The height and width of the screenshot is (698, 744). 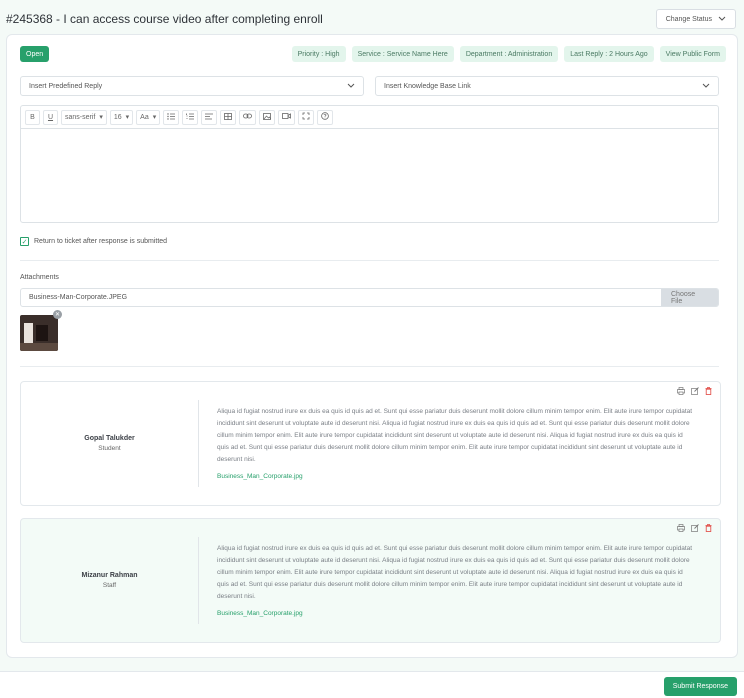 I want to click on department-badge: Department : Administration, so click(x=509, y=54).